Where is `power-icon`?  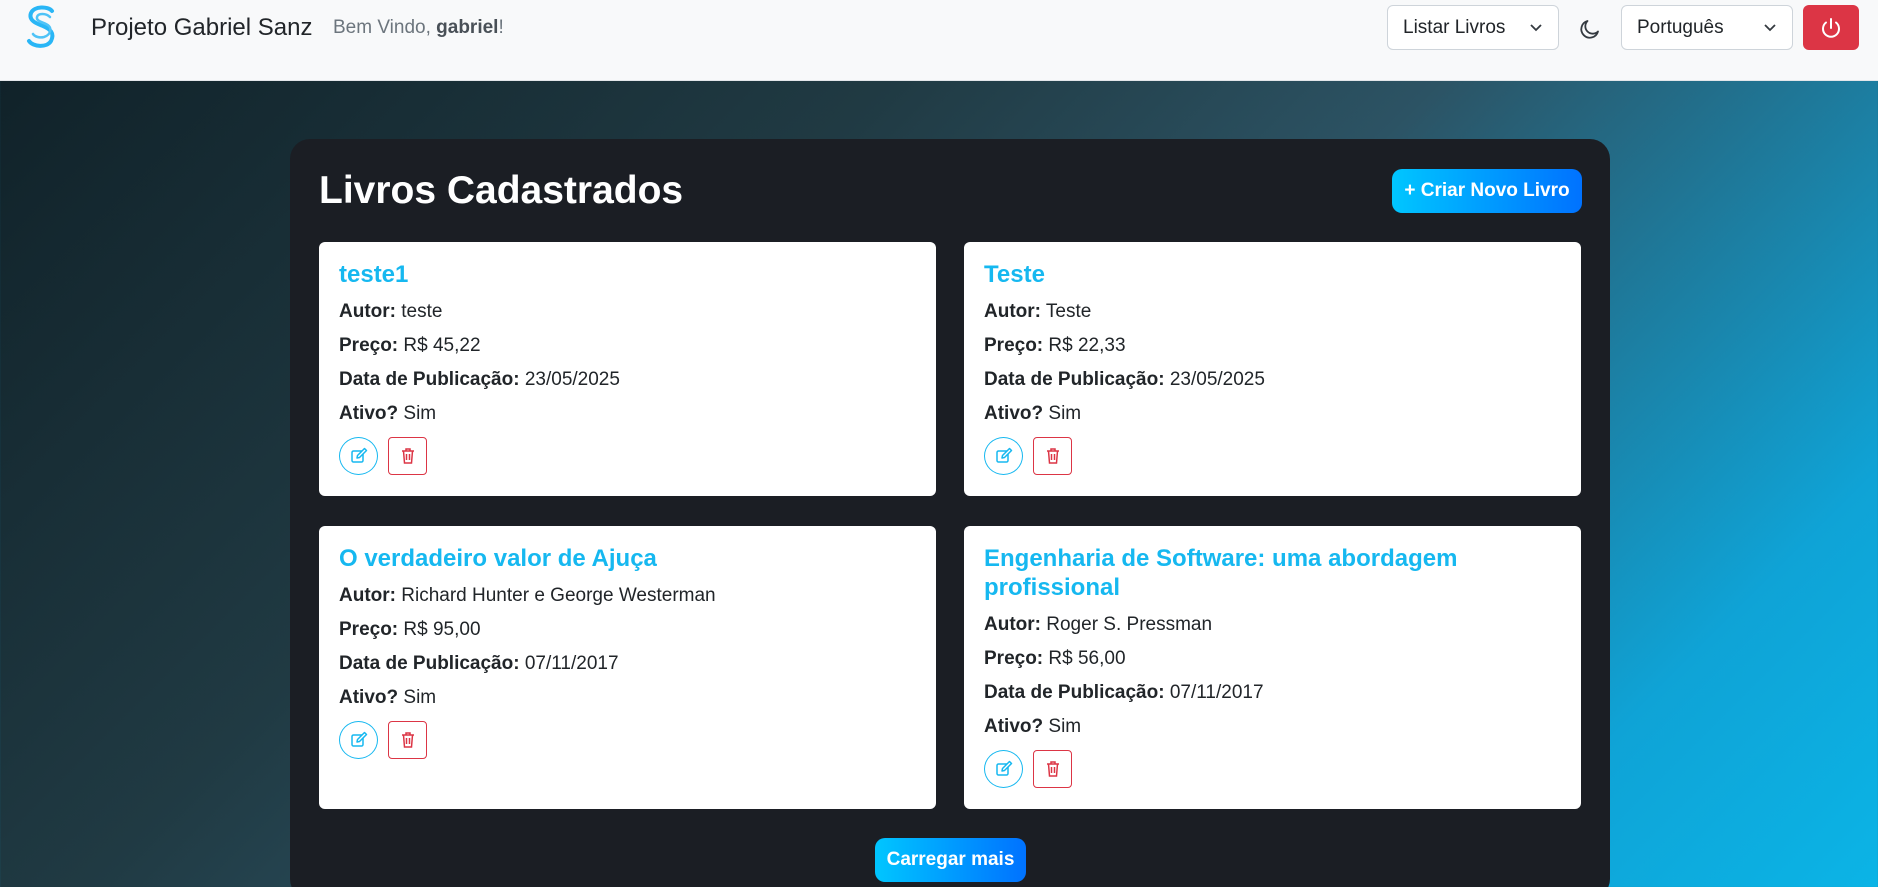
power-icon is located at coordinates (1831, 27).